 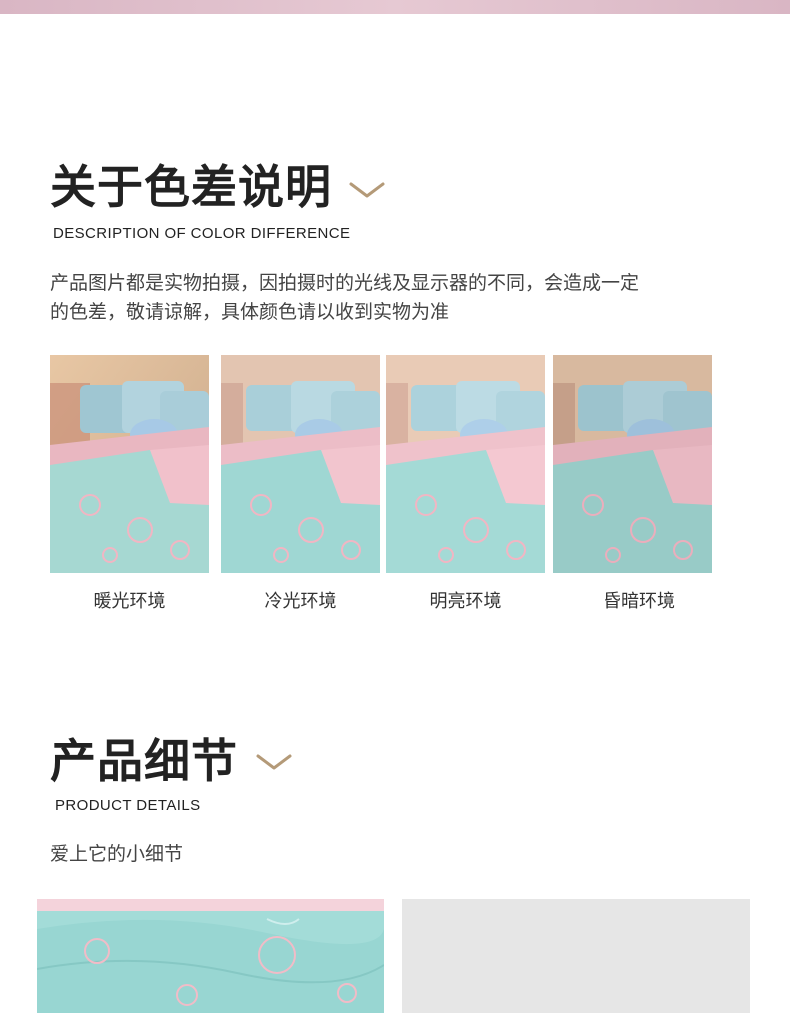 What do you see at coordinates (639, 601) in the screenshot?
I see `dim-light-caption: 昏暗环境` at bounding box center [639, 601].